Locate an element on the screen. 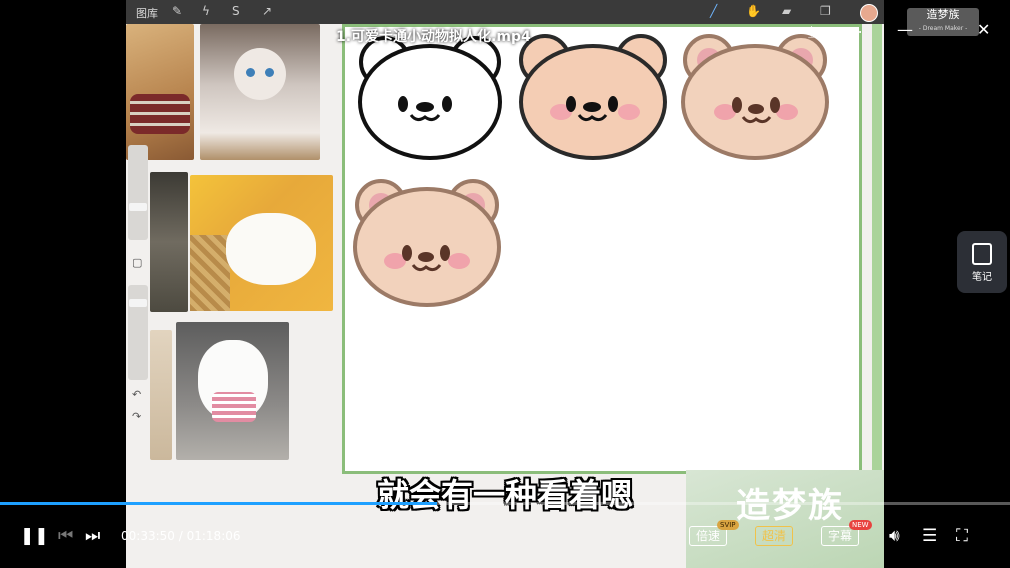  transform-icon: ↗ is located at coordinates (267, 11).